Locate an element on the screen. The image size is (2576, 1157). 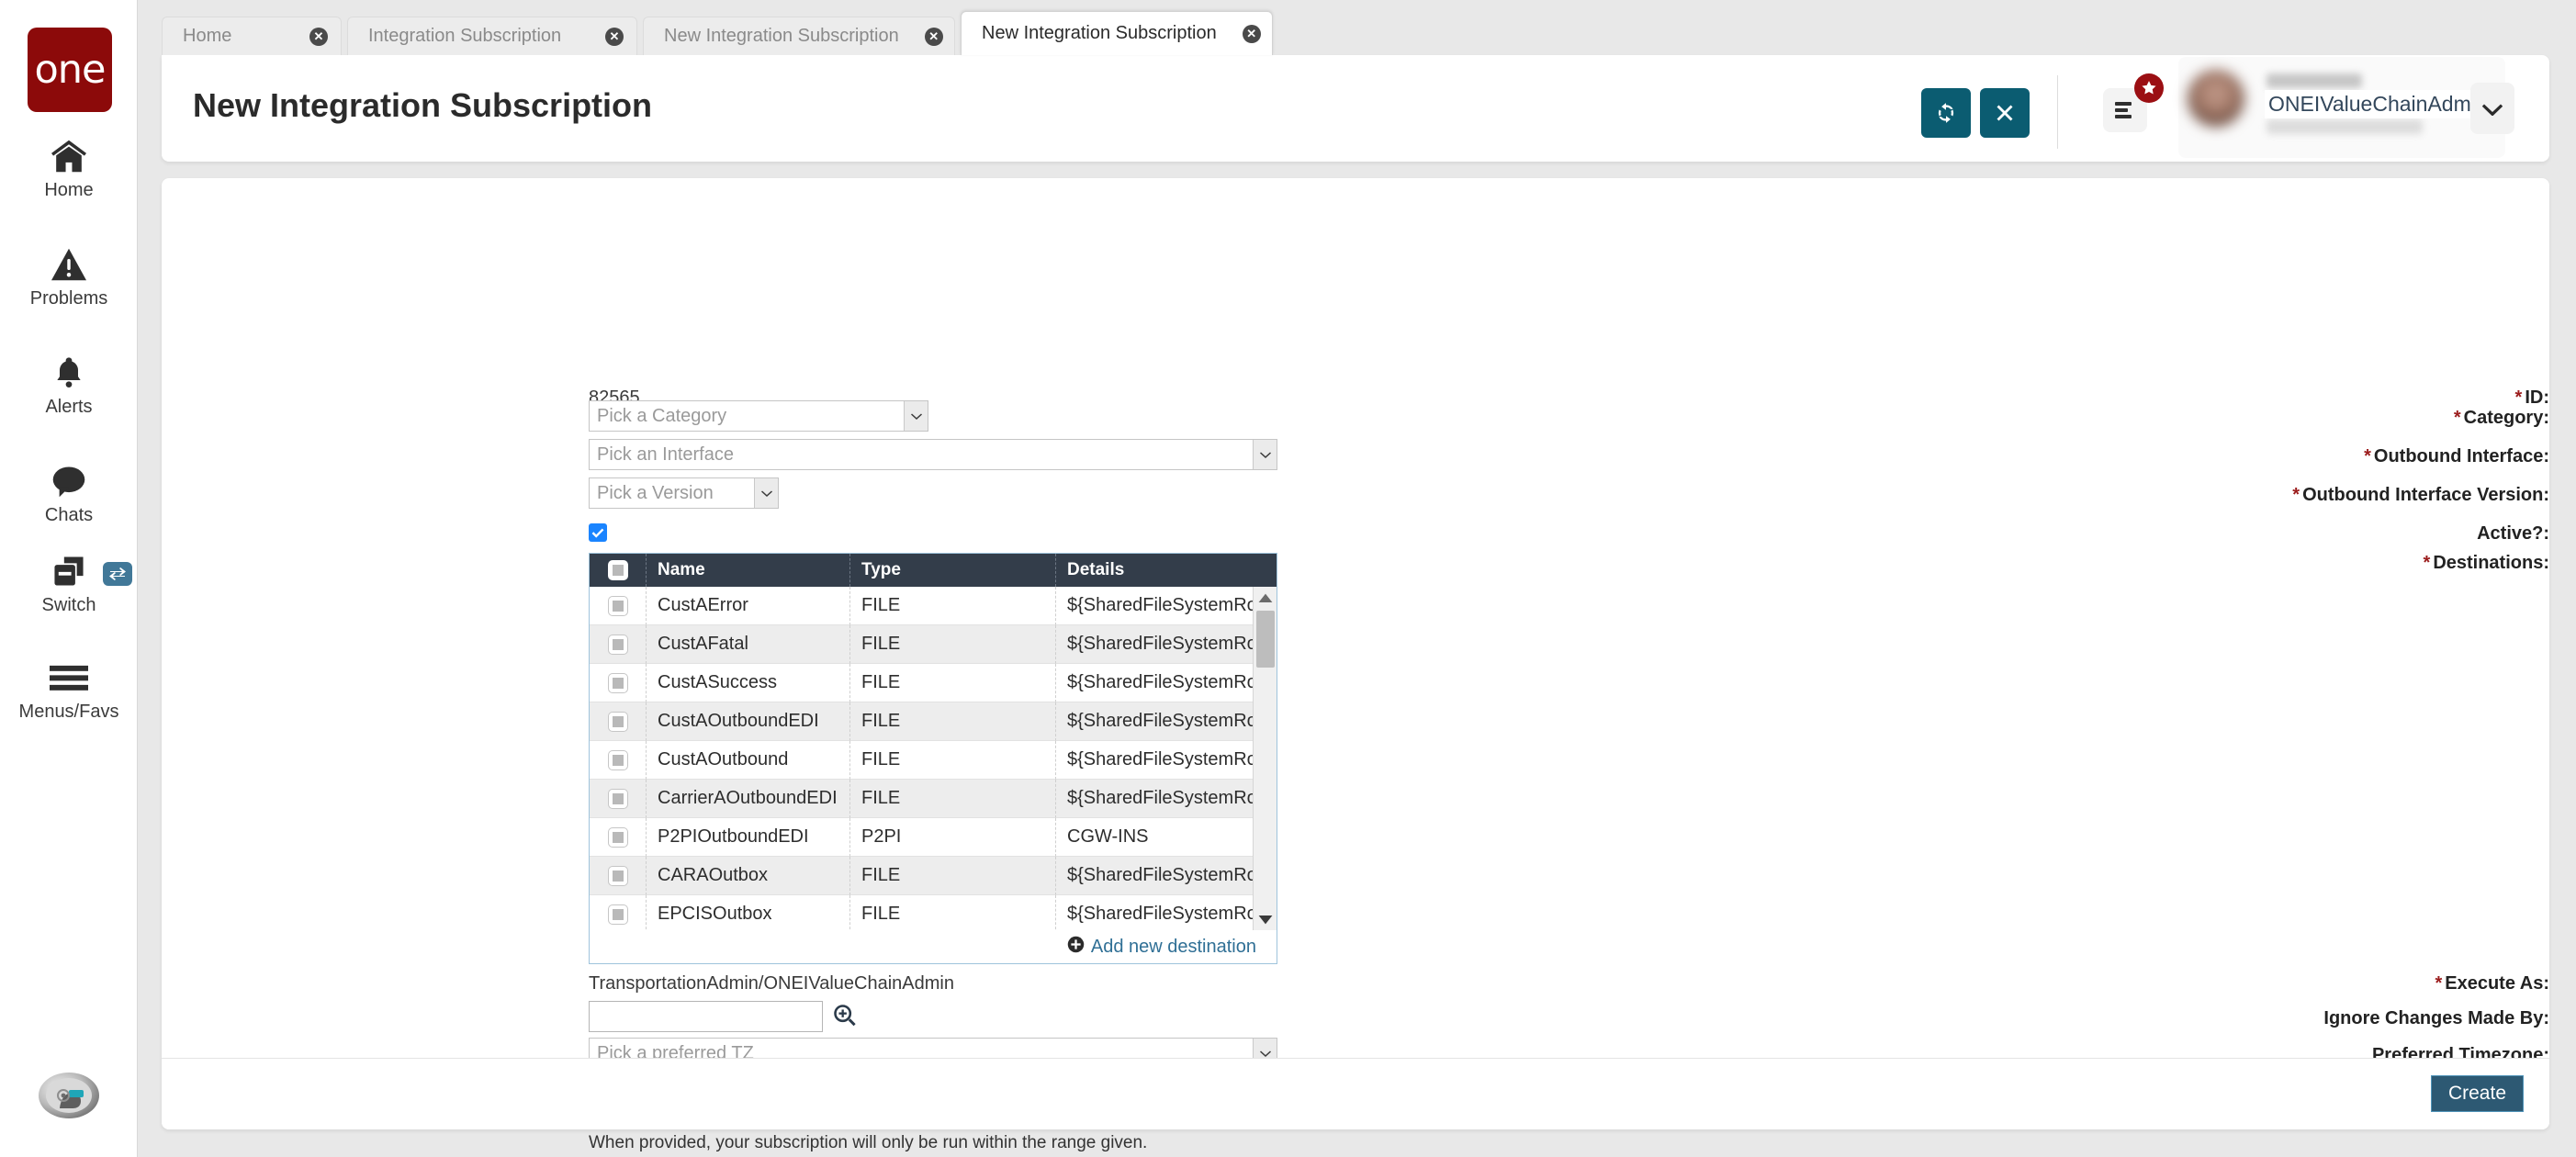
cell-name: CARAOutbox is located at coordinates (748, 876).